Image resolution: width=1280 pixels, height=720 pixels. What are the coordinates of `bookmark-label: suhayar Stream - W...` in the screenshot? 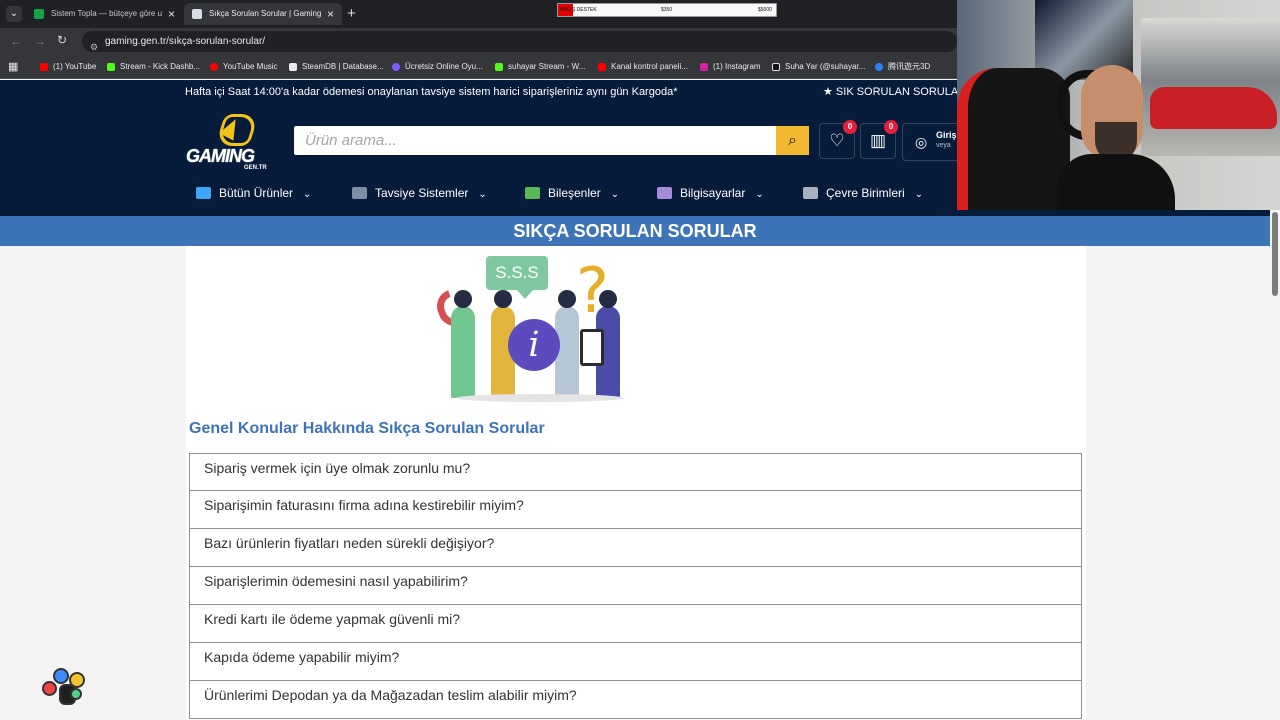 It's located at (547, 66).